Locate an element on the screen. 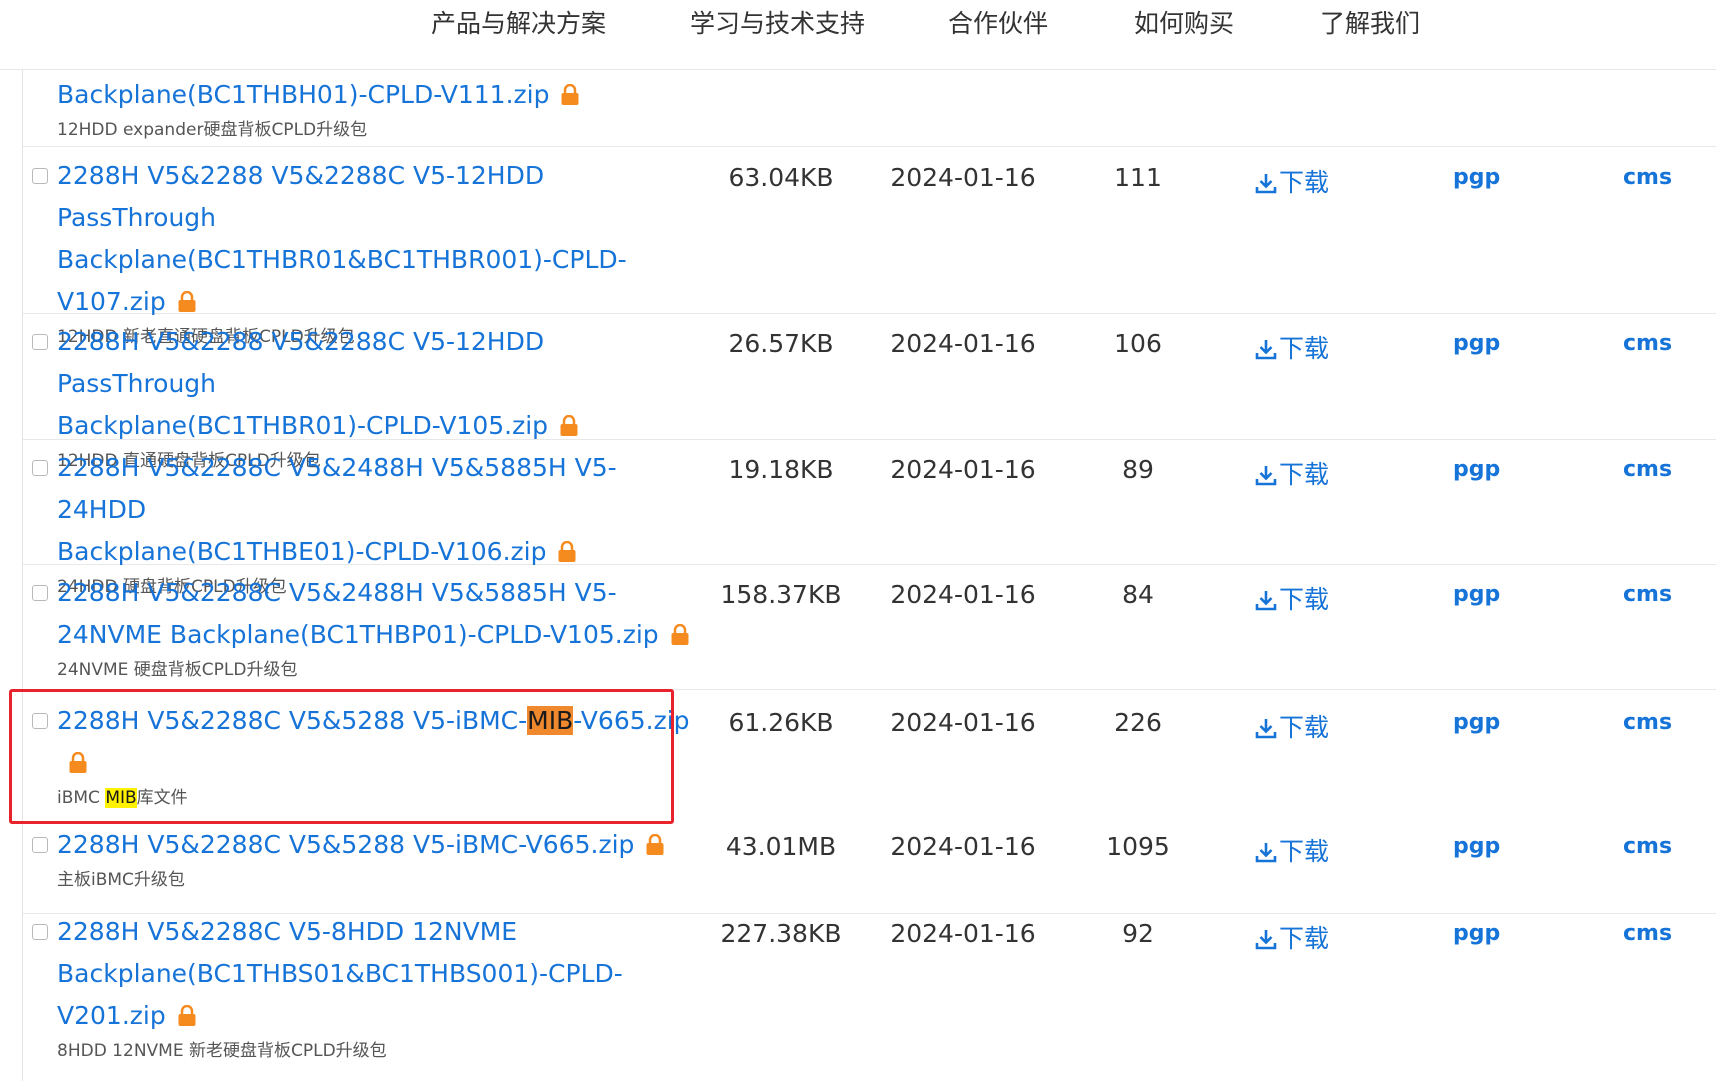 This screenshot has height=1081, width=1716. download-count: 111 is located at coordinates (1138, 177).